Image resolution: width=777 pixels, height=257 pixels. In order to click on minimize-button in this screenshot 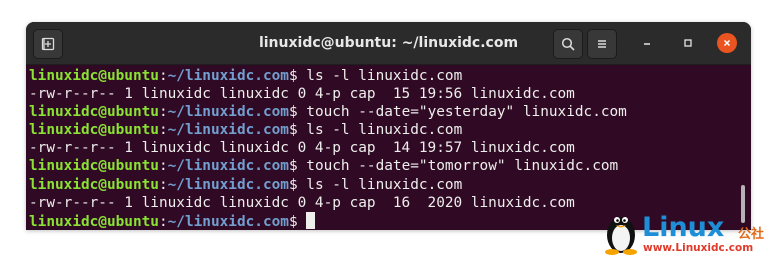, I will do `click(647, 43)`.